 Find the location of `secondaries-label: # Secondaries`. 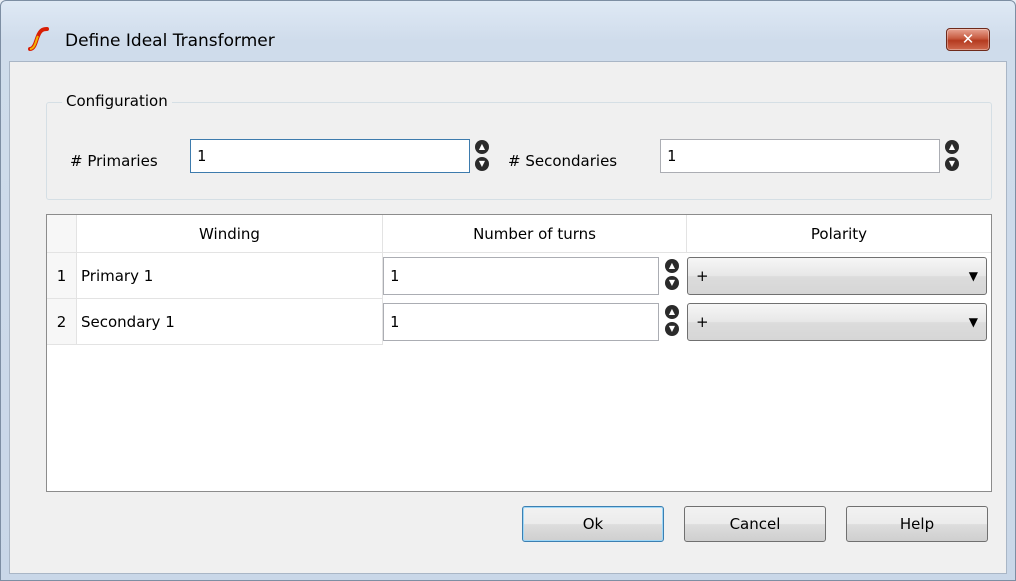

secondaries-label: # Secondaries is located at coordinates (563, 161).